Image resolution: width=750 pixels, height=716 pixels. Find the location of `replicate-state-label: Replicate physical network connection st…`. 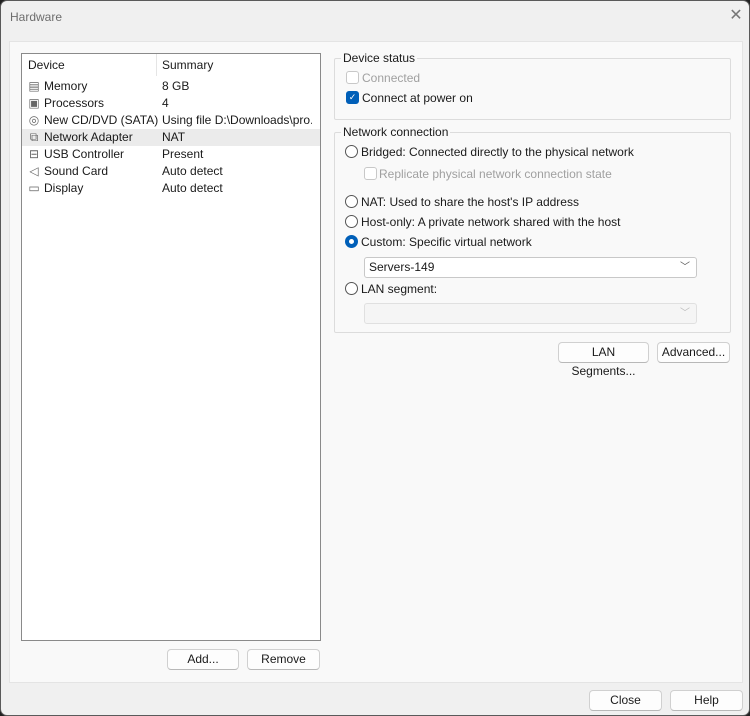

replicate-state-label: Replicate physical network connection st… is located at coordinates (495, 174).